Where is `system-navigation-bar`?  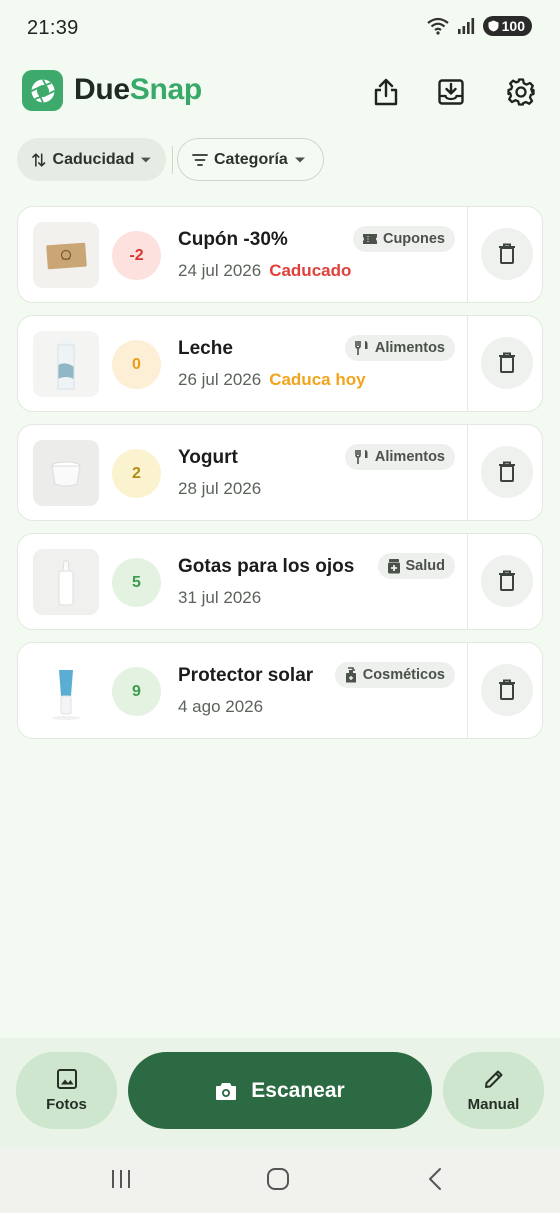
system-navigation-bar is located at coordinates (280, 1180).